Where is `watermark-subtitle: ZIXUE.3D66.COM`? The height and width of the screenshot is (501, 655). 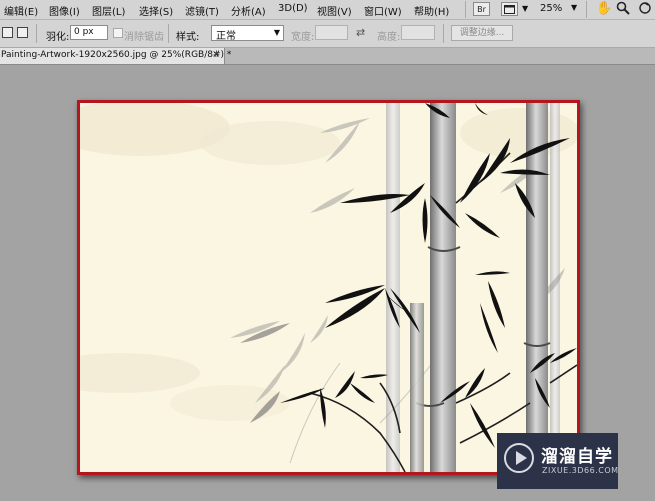 watermark-subtitle: ZIXUE.3D66.COM is located at coordinates (580, 470).